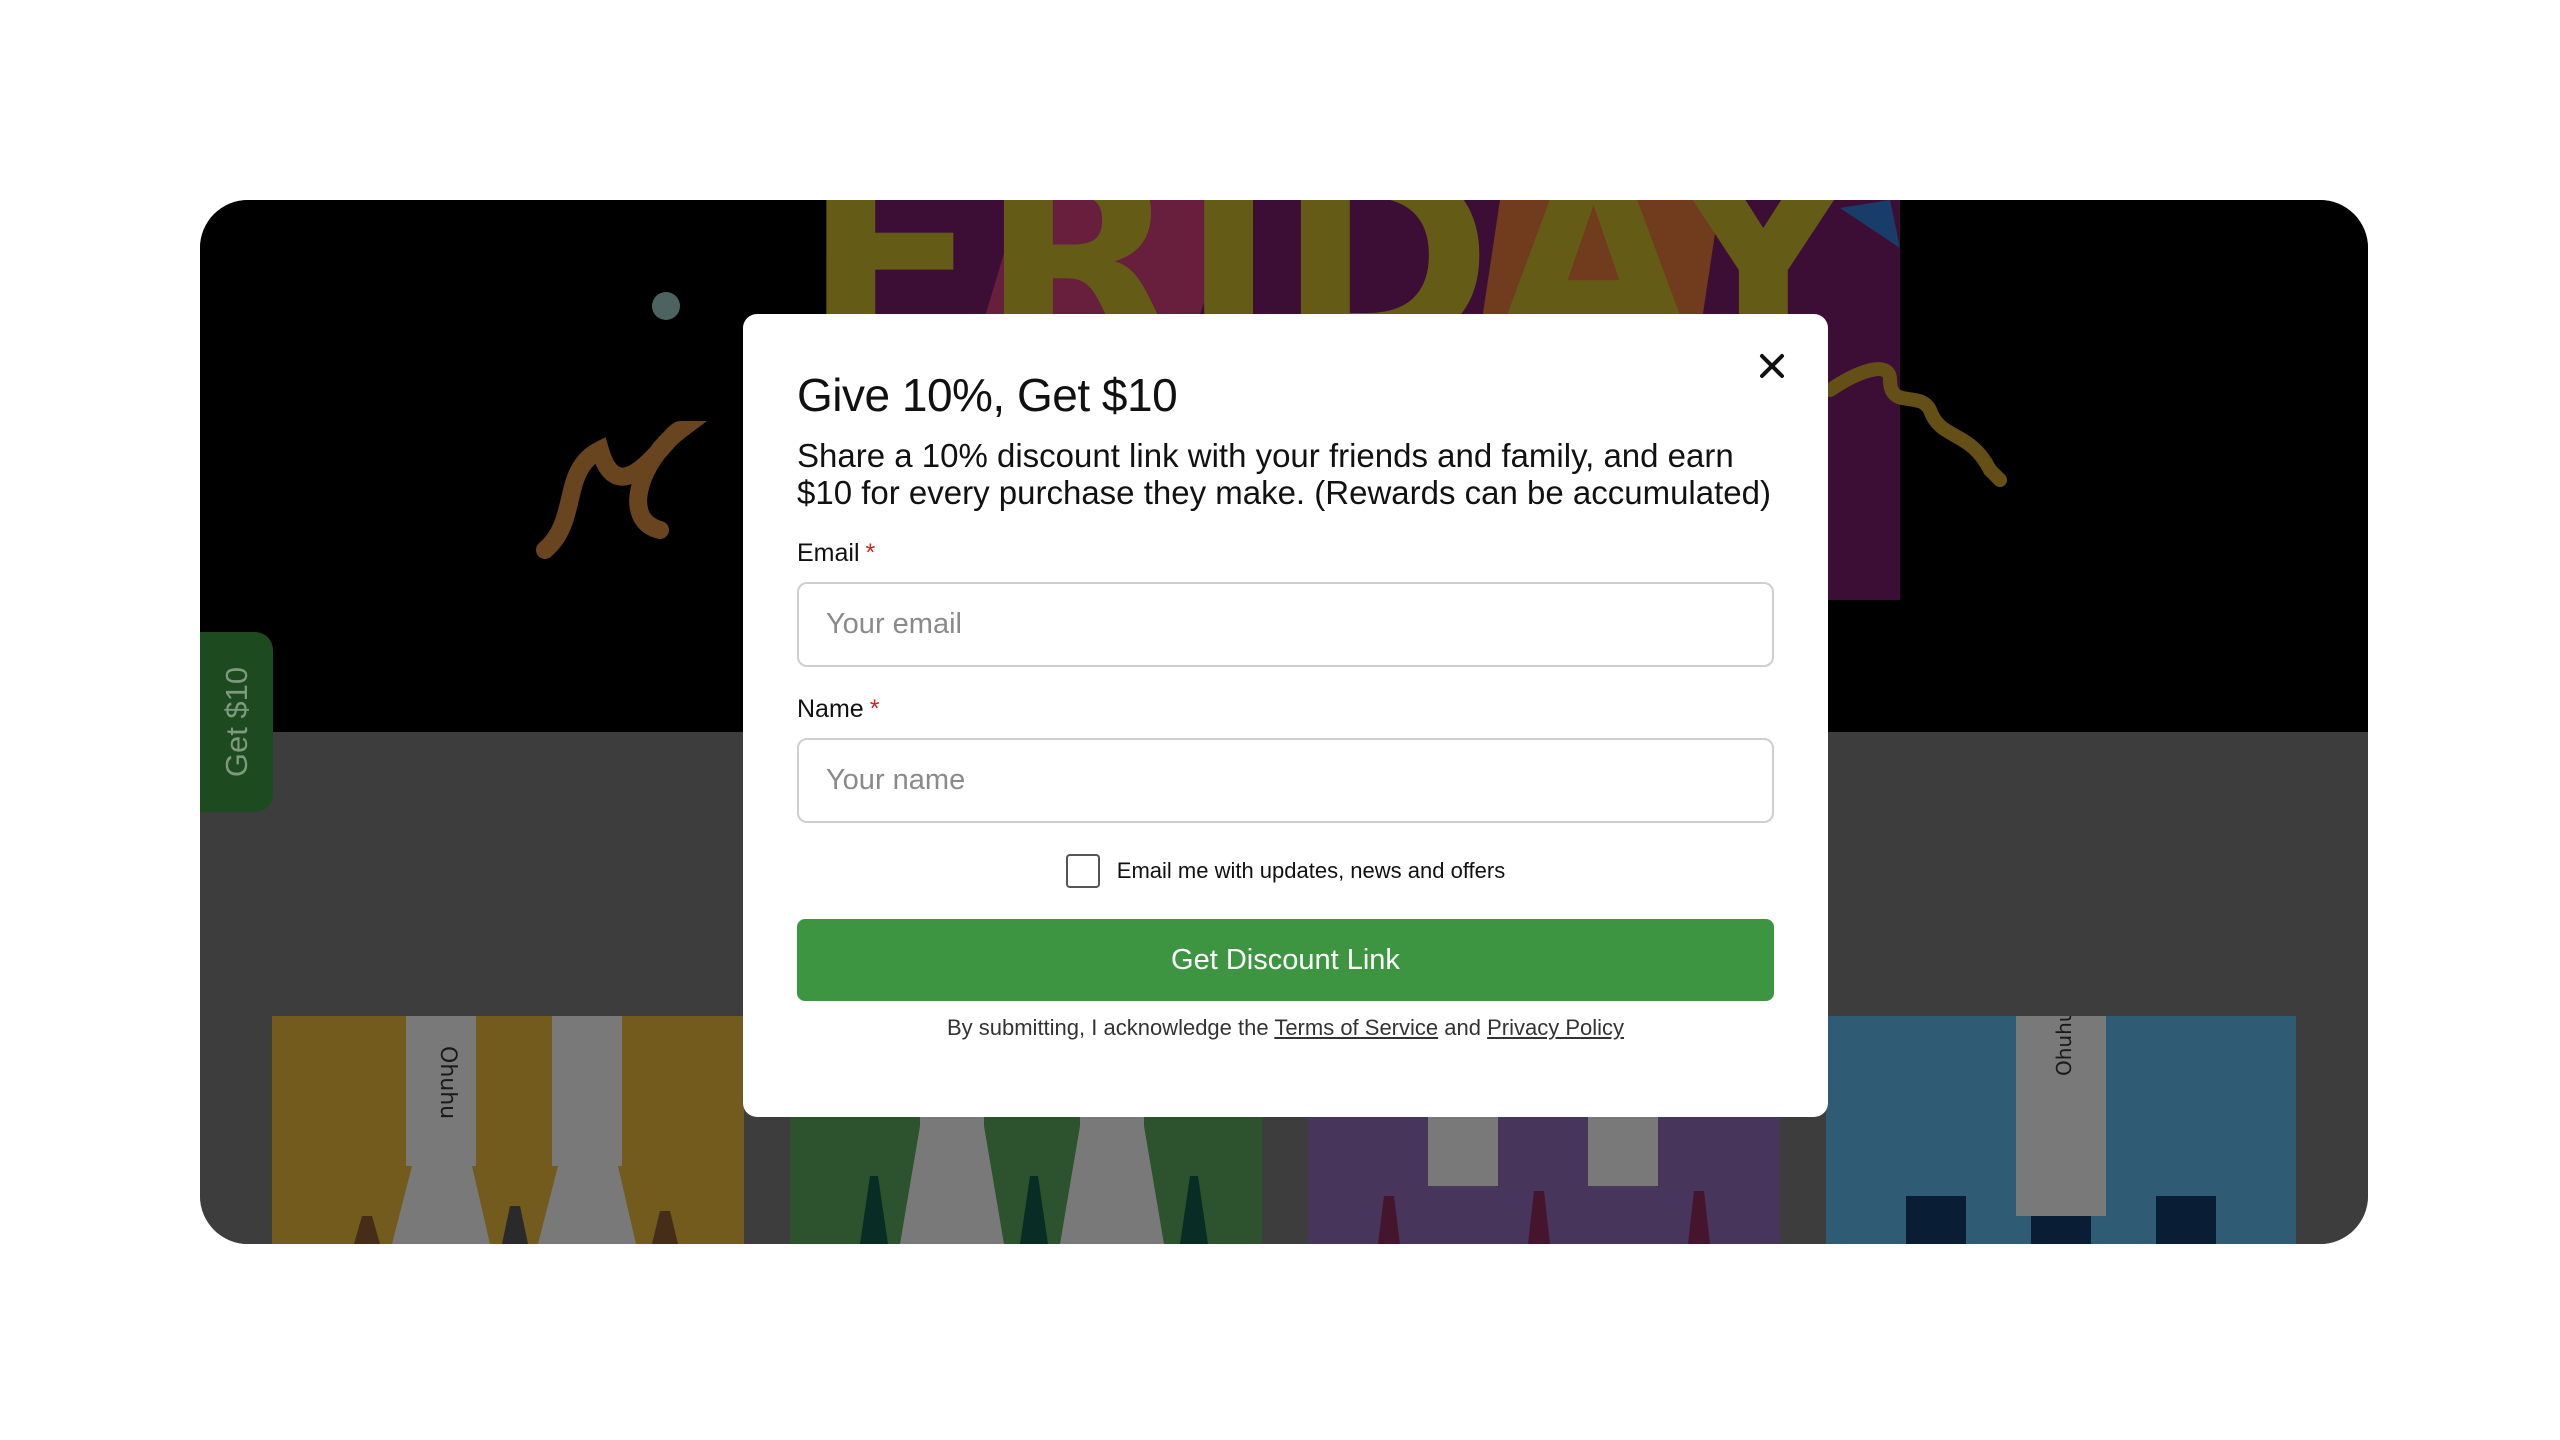  I want to click on email-label: Email *, so click(1285, 553).